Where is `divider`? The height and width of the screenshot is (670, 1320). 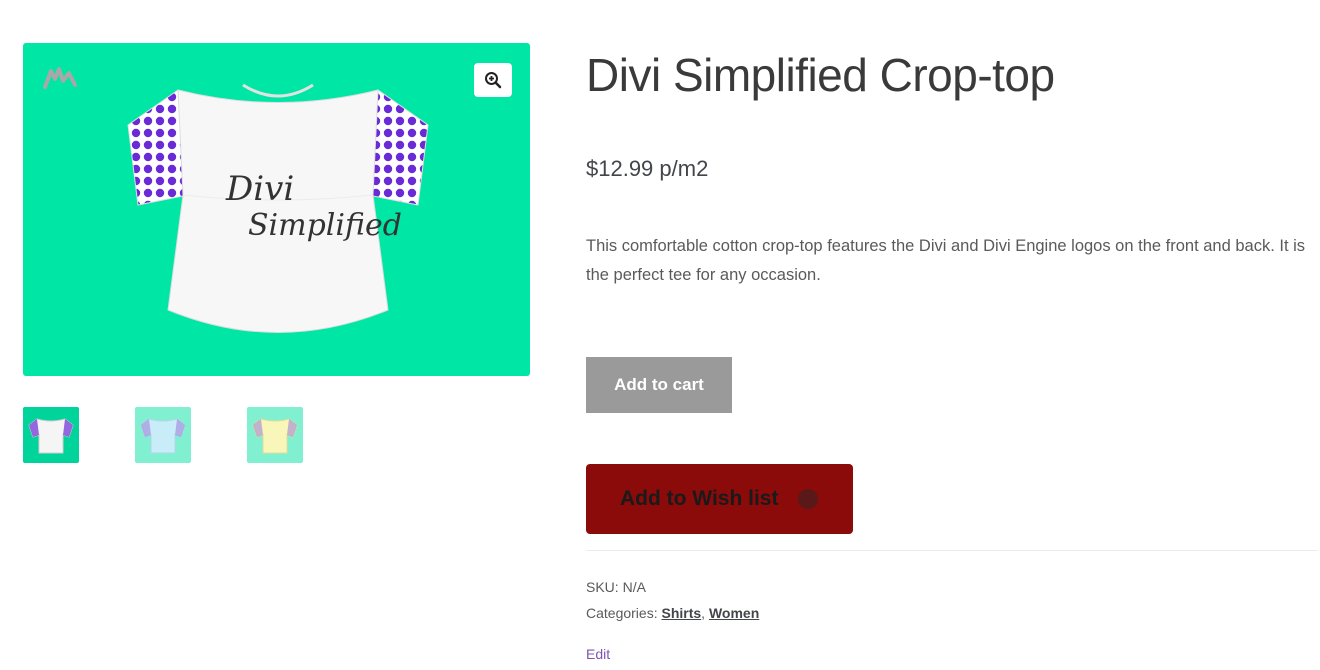
divider is located at coordinates (952, 550).